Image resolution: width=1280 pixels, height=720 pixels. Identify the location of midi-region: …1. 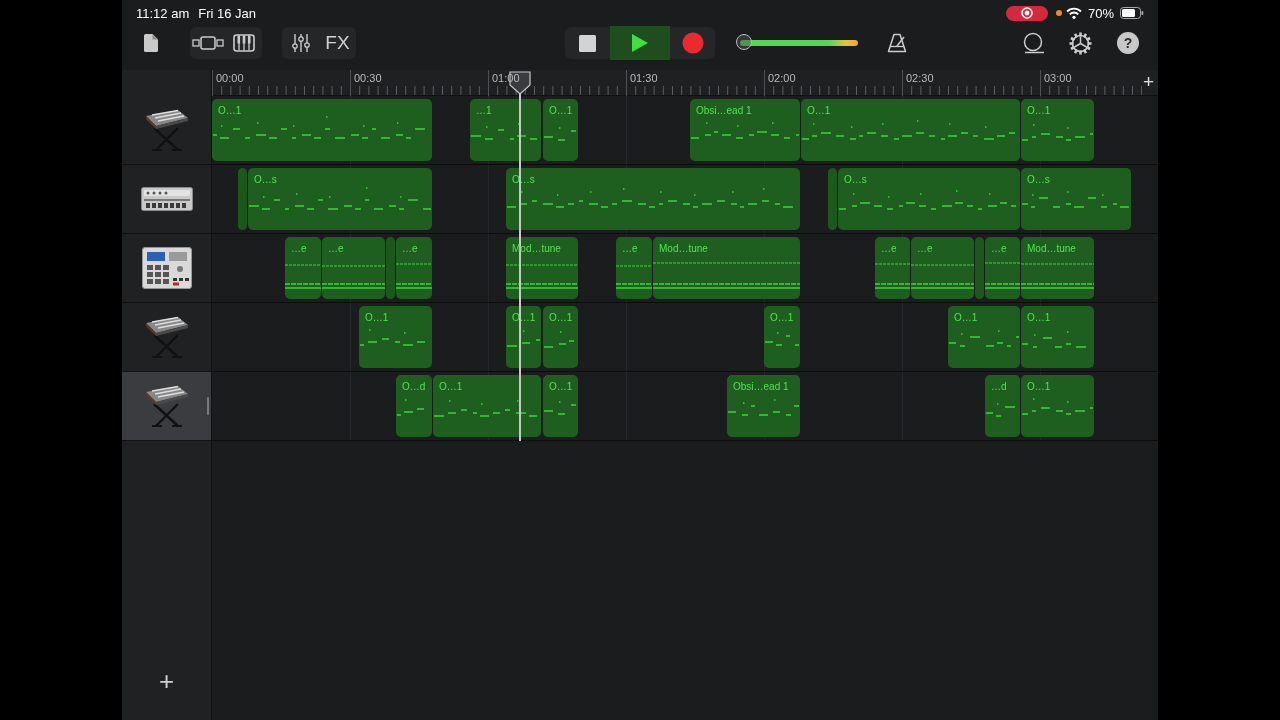
(505, 130).